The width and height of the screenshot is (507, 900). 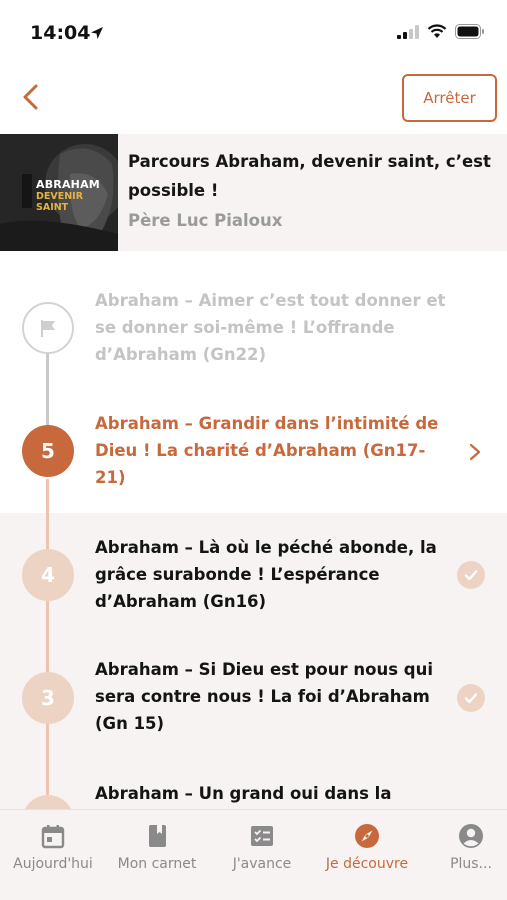 What do you see at coordinates (253, 100) in the screenshot?
I see `navigation-bar: Arrêter` at bounding box center [253, 100].